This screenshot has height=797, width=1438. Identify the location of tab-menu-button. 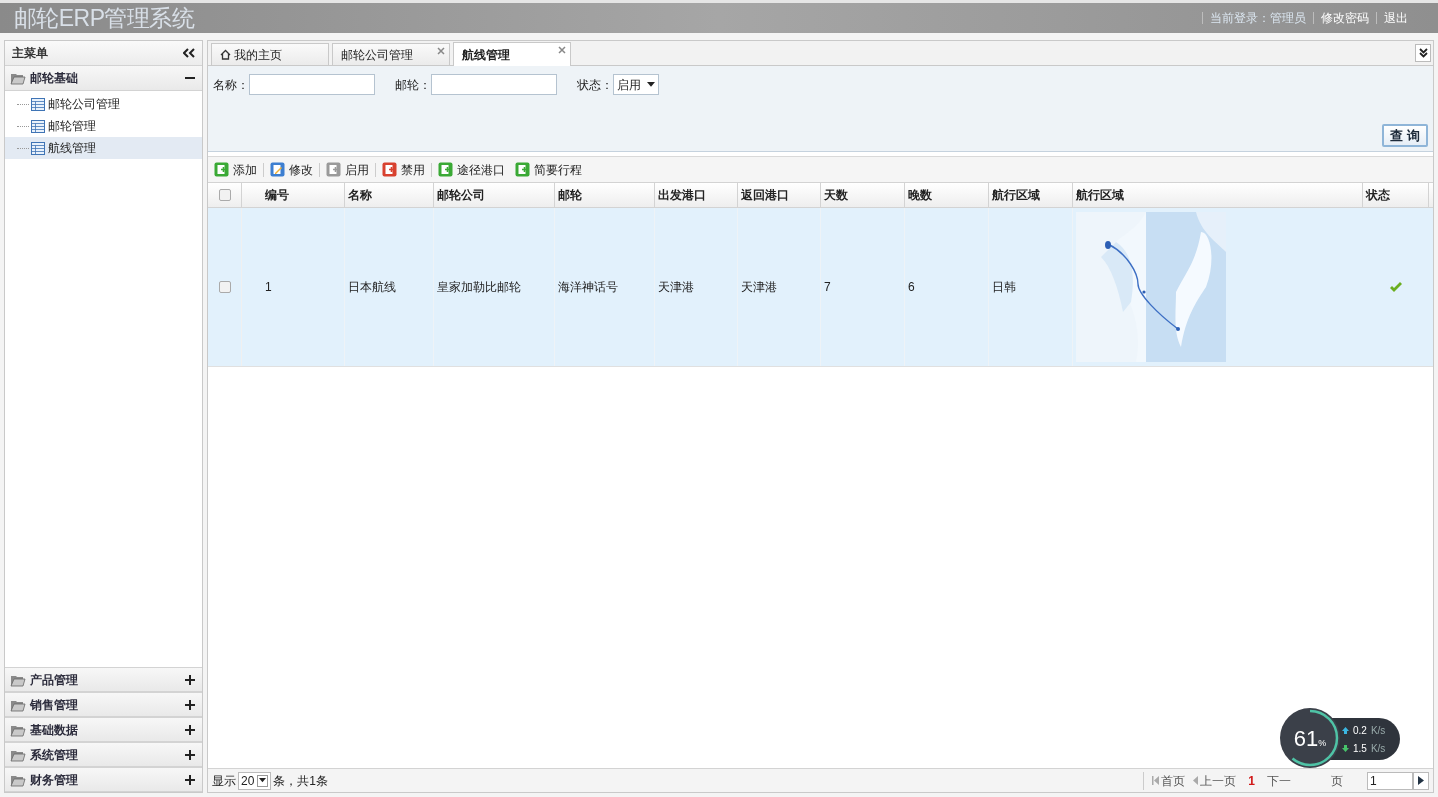
(1423, 53).